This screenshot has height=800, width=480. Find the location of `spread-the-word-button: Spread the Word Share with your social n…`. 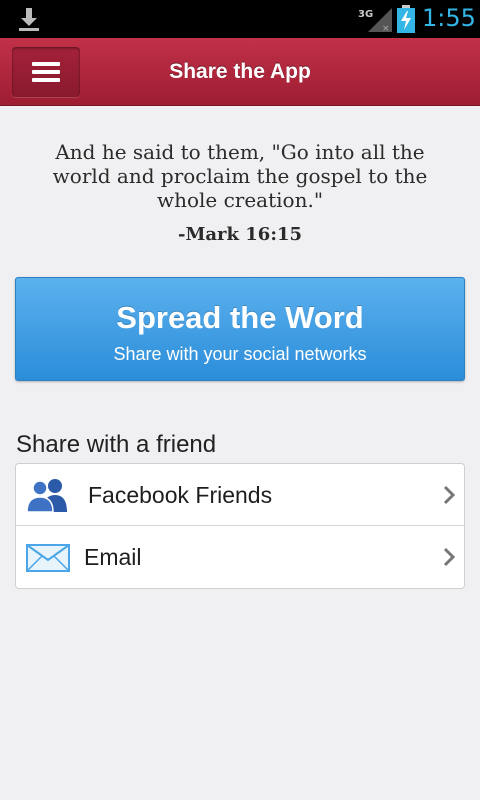

spread-the-word-button: Spread the Word Share with your social n… is located at coordinates (240, 329).